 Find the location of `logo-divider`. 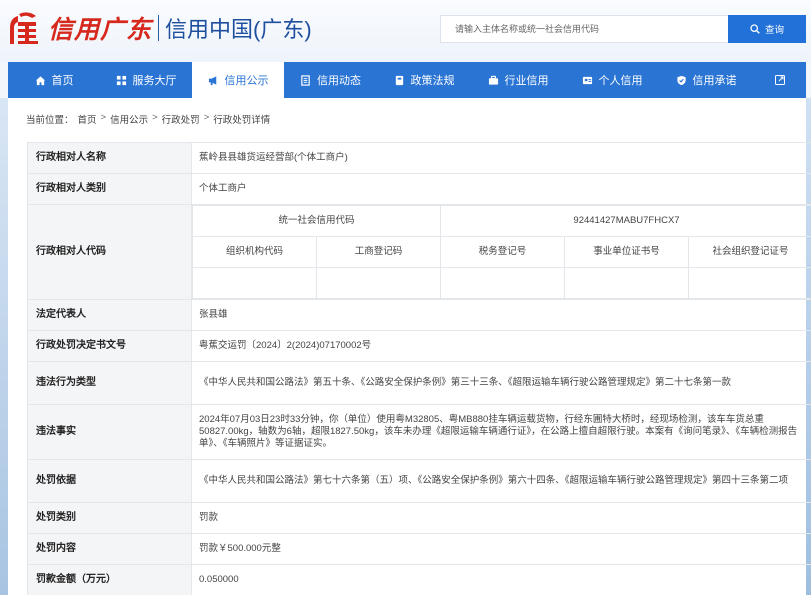

logo-divider is located at coordinates (159, 28).